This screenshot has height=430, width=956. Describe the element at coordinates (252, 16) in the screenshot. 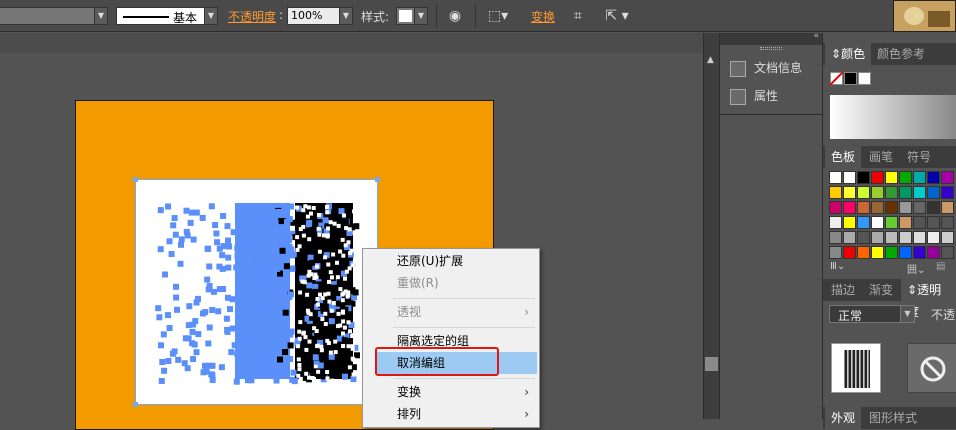

I see `opacity-link: 不透明度` at that location.